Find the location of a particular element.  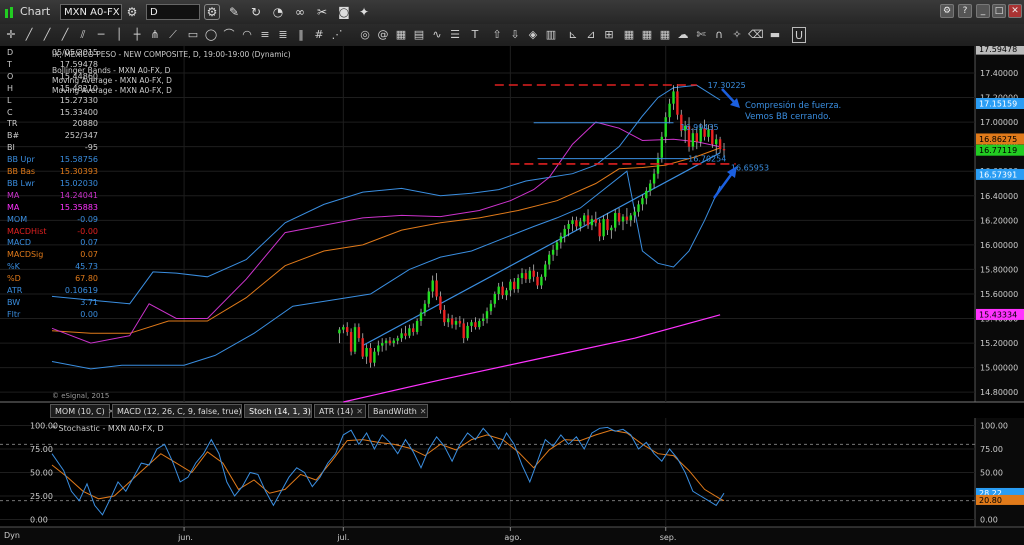

fib-ext-icon: ≣ is located at coordinates (283, 35).